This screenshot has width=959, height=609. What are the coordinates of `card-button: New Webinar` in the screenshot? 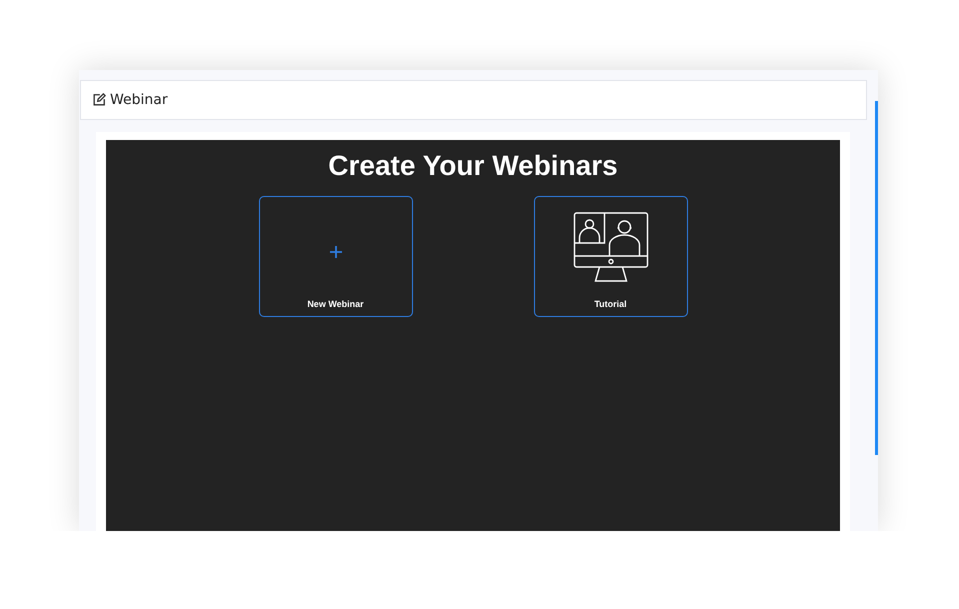 It's located at (335, 256).